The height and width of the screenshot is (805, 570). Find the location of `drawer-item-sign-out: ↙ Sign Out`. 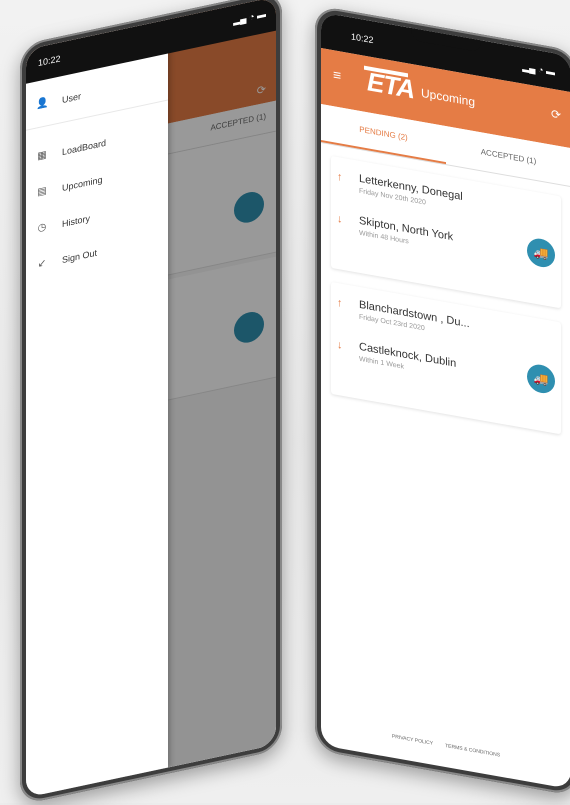

drawer-item-sign-out: ↙ Sign Out is located at coordinates (66, 259).